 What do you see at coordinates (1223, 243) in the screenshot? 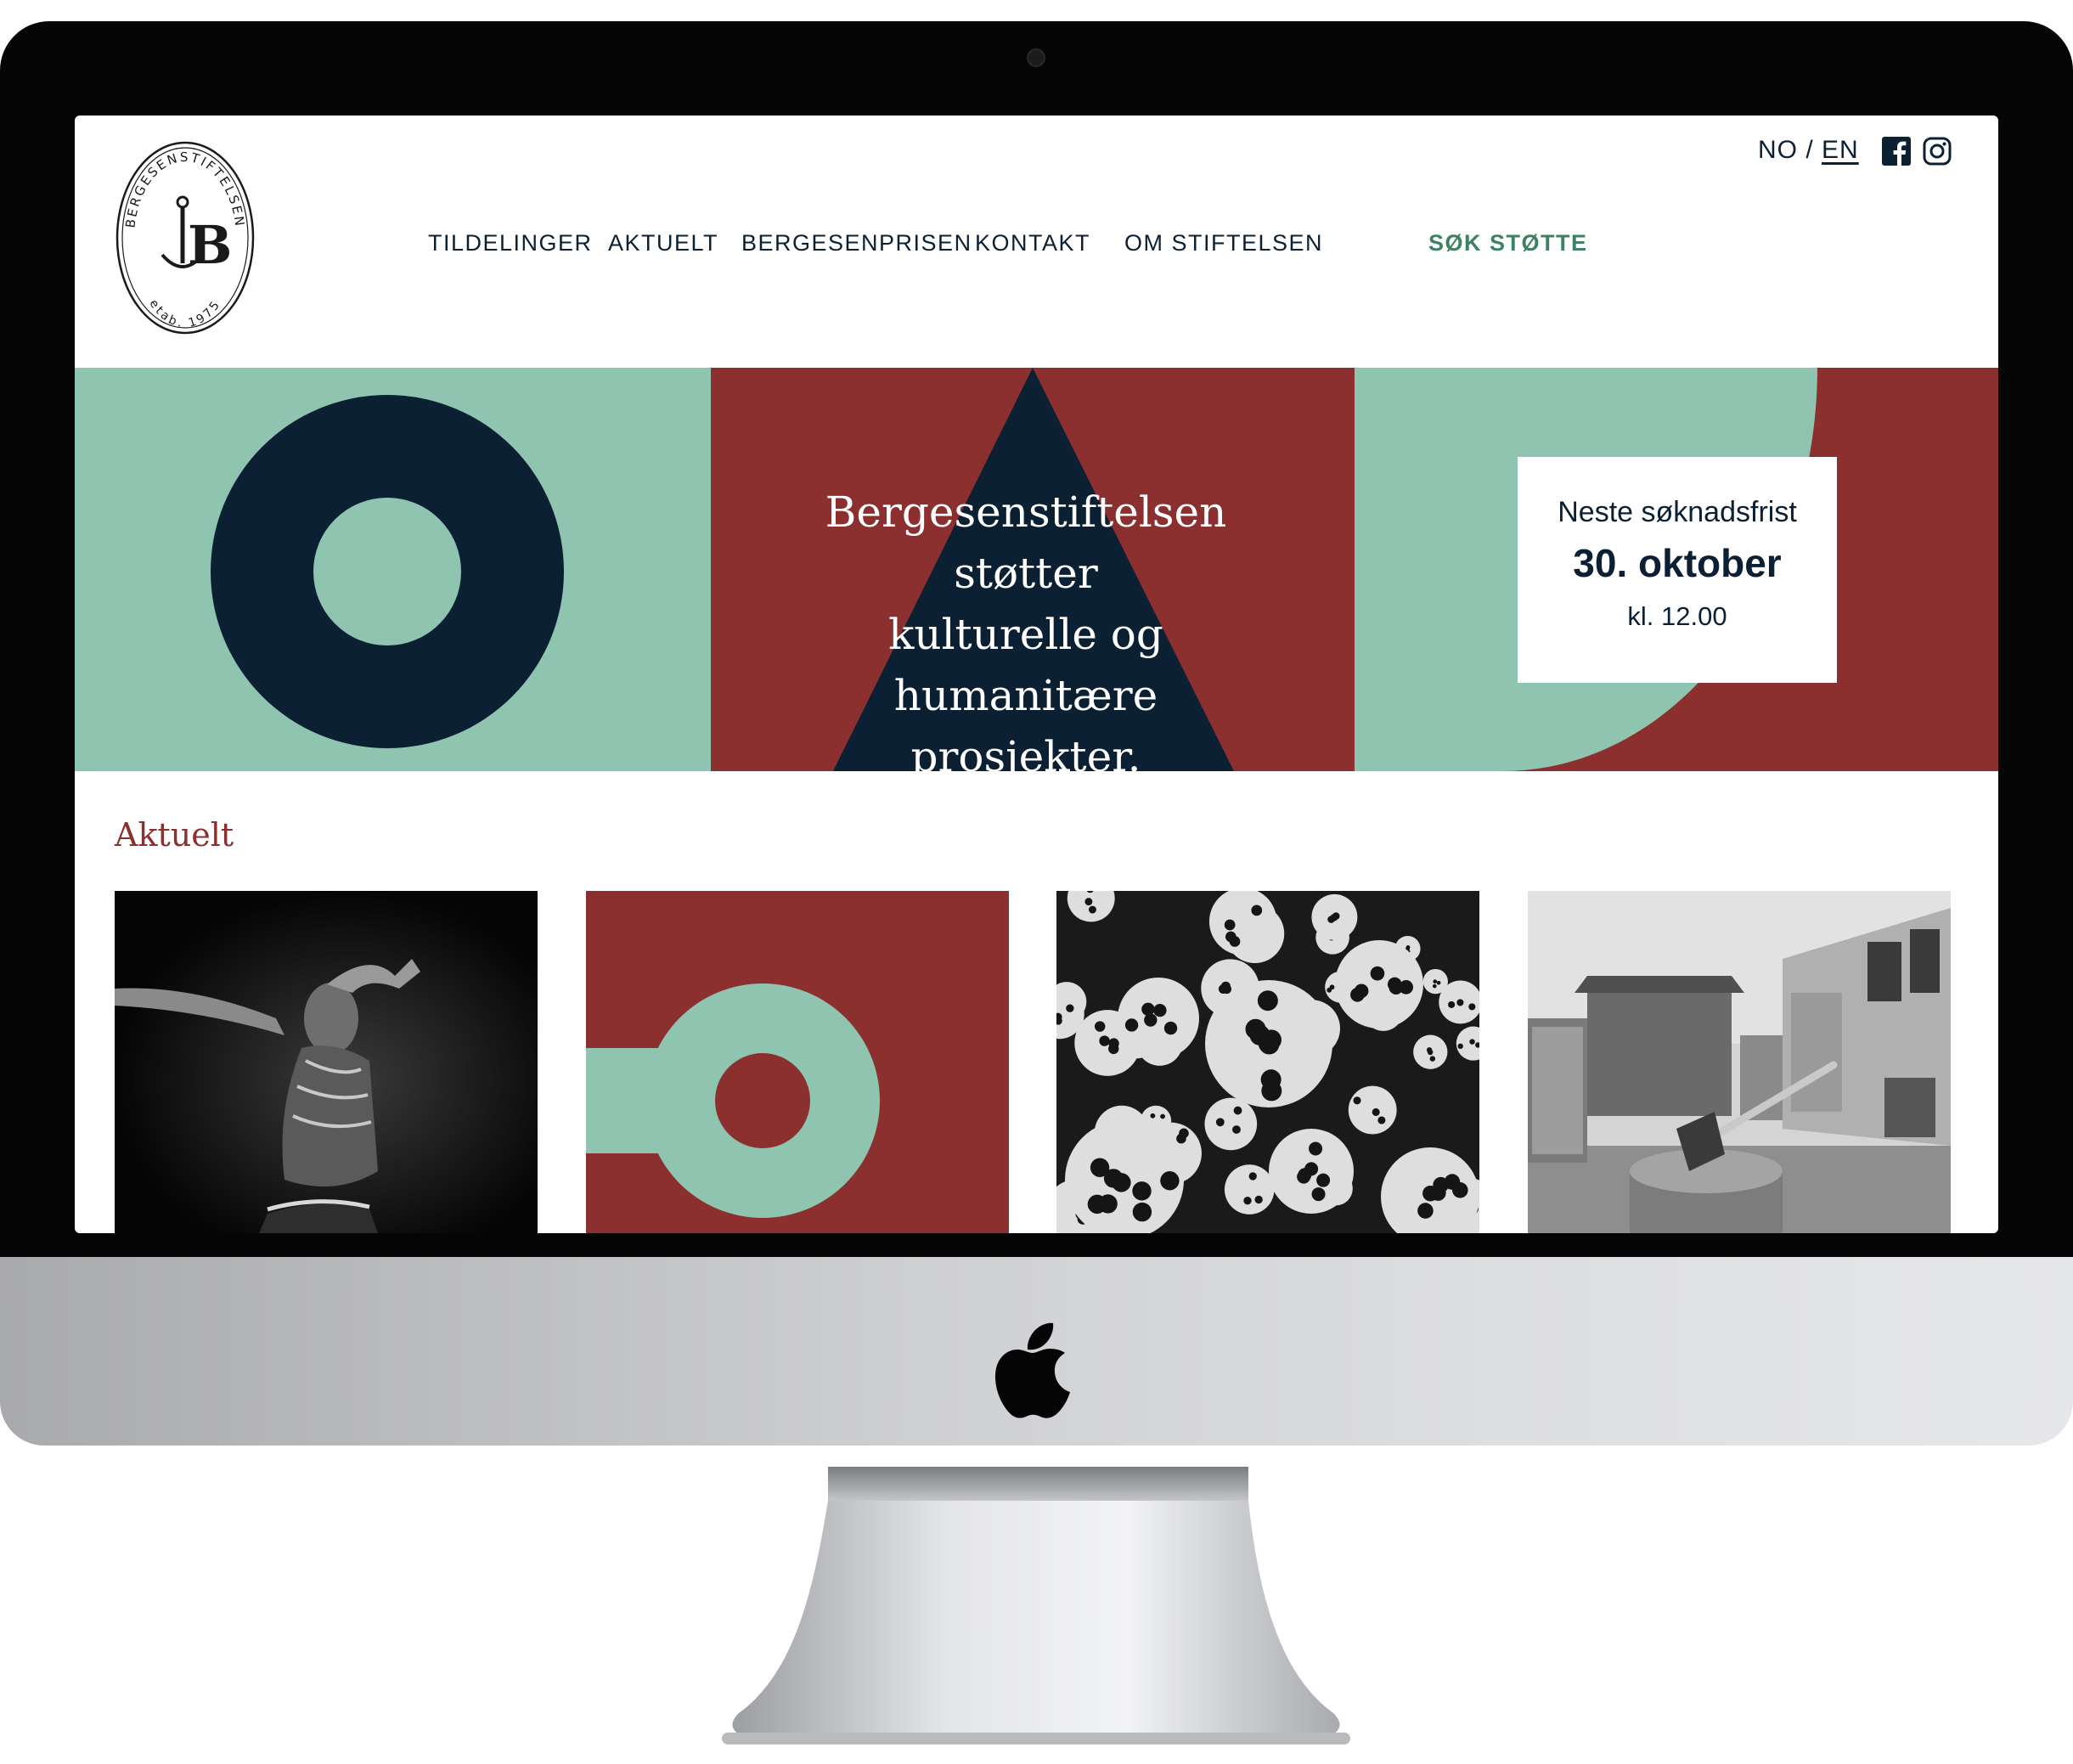
I see `nav-item-om-stiftelsen: OM STIFTELSEN` at bounding box center [1223, 243].